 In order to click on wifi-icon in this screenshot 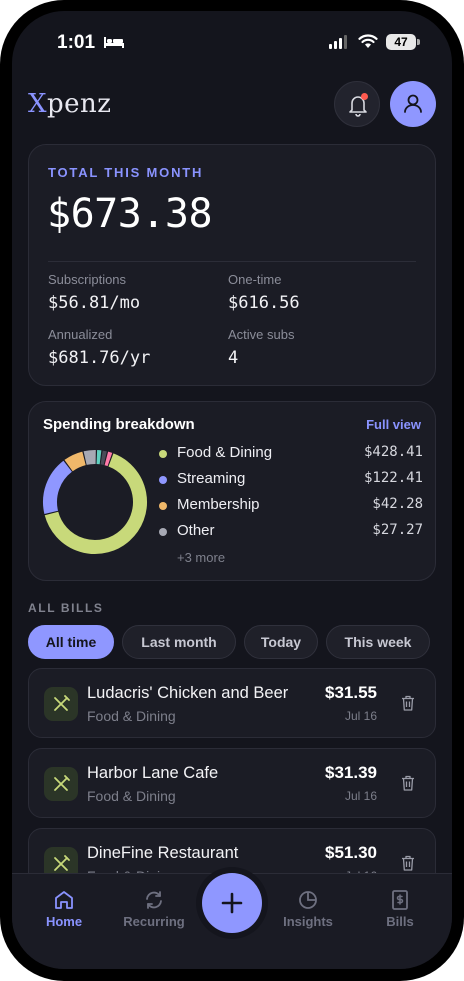, I will do `click(368, 41)`.